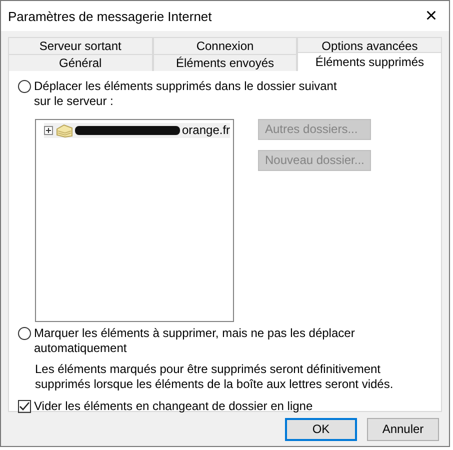  I want to click on tab: Connexion, so click(225, 45).